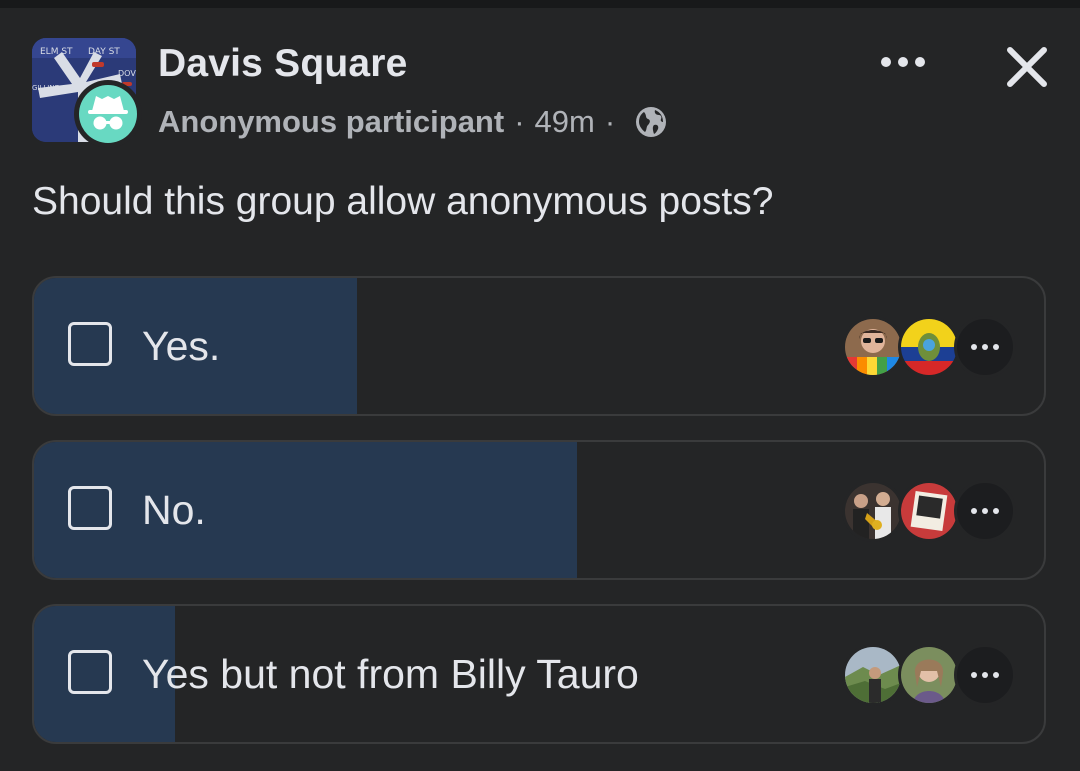 This screenshot has height=771, width=1080. I want to click on author-name: Anonymous participant, so click(331, 122).